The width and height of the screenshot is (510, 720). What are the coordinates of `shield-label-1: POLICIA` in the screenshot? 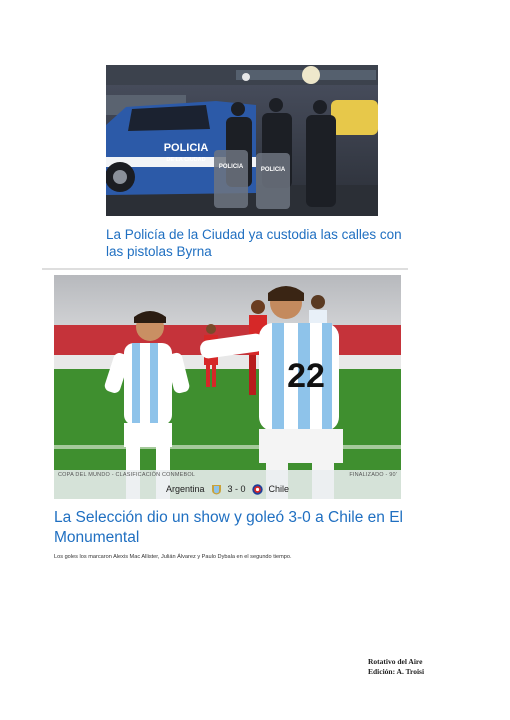 It's located at (231, 167).